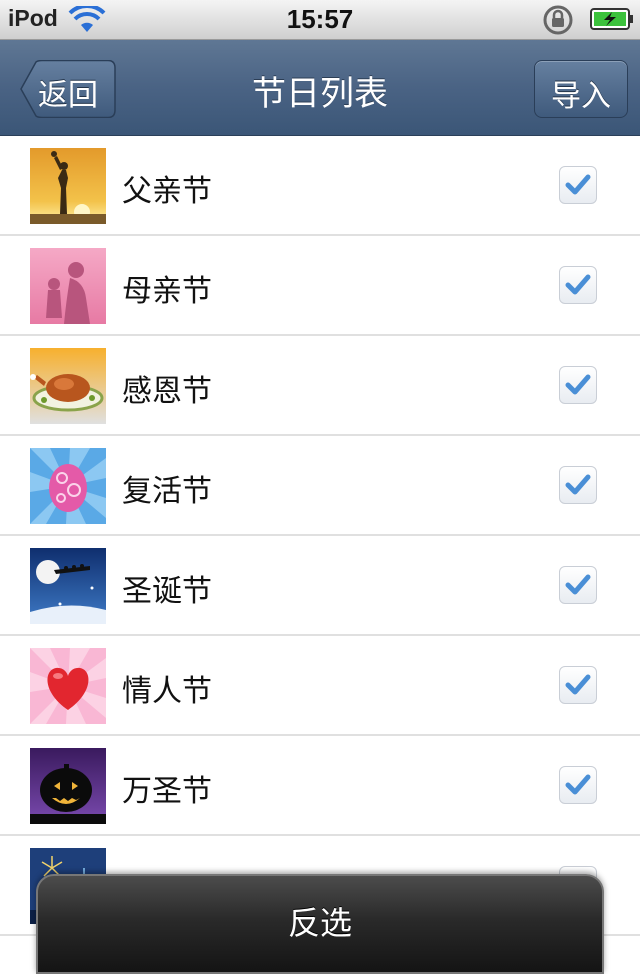 This screenshot has height=974, width=640. What do you see at coordinates (581, 96) in the screenshot?
I see `import-button-label: 导入` at bounding box center [581, 96].